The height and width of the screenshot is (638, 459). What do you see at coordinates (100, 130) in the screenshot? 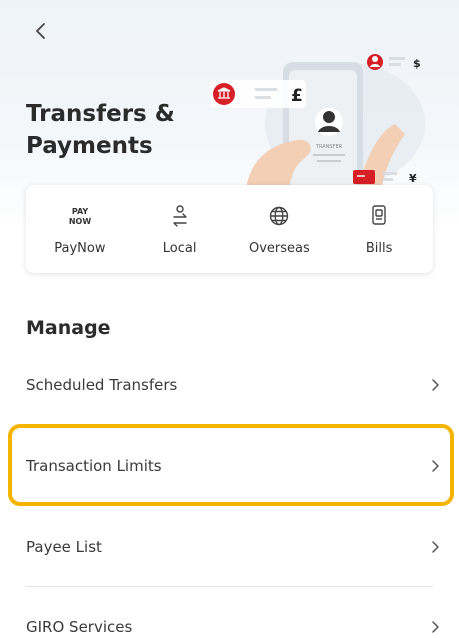
I see `page-title: Transfers & Payments` at bounding box center [100, 130].